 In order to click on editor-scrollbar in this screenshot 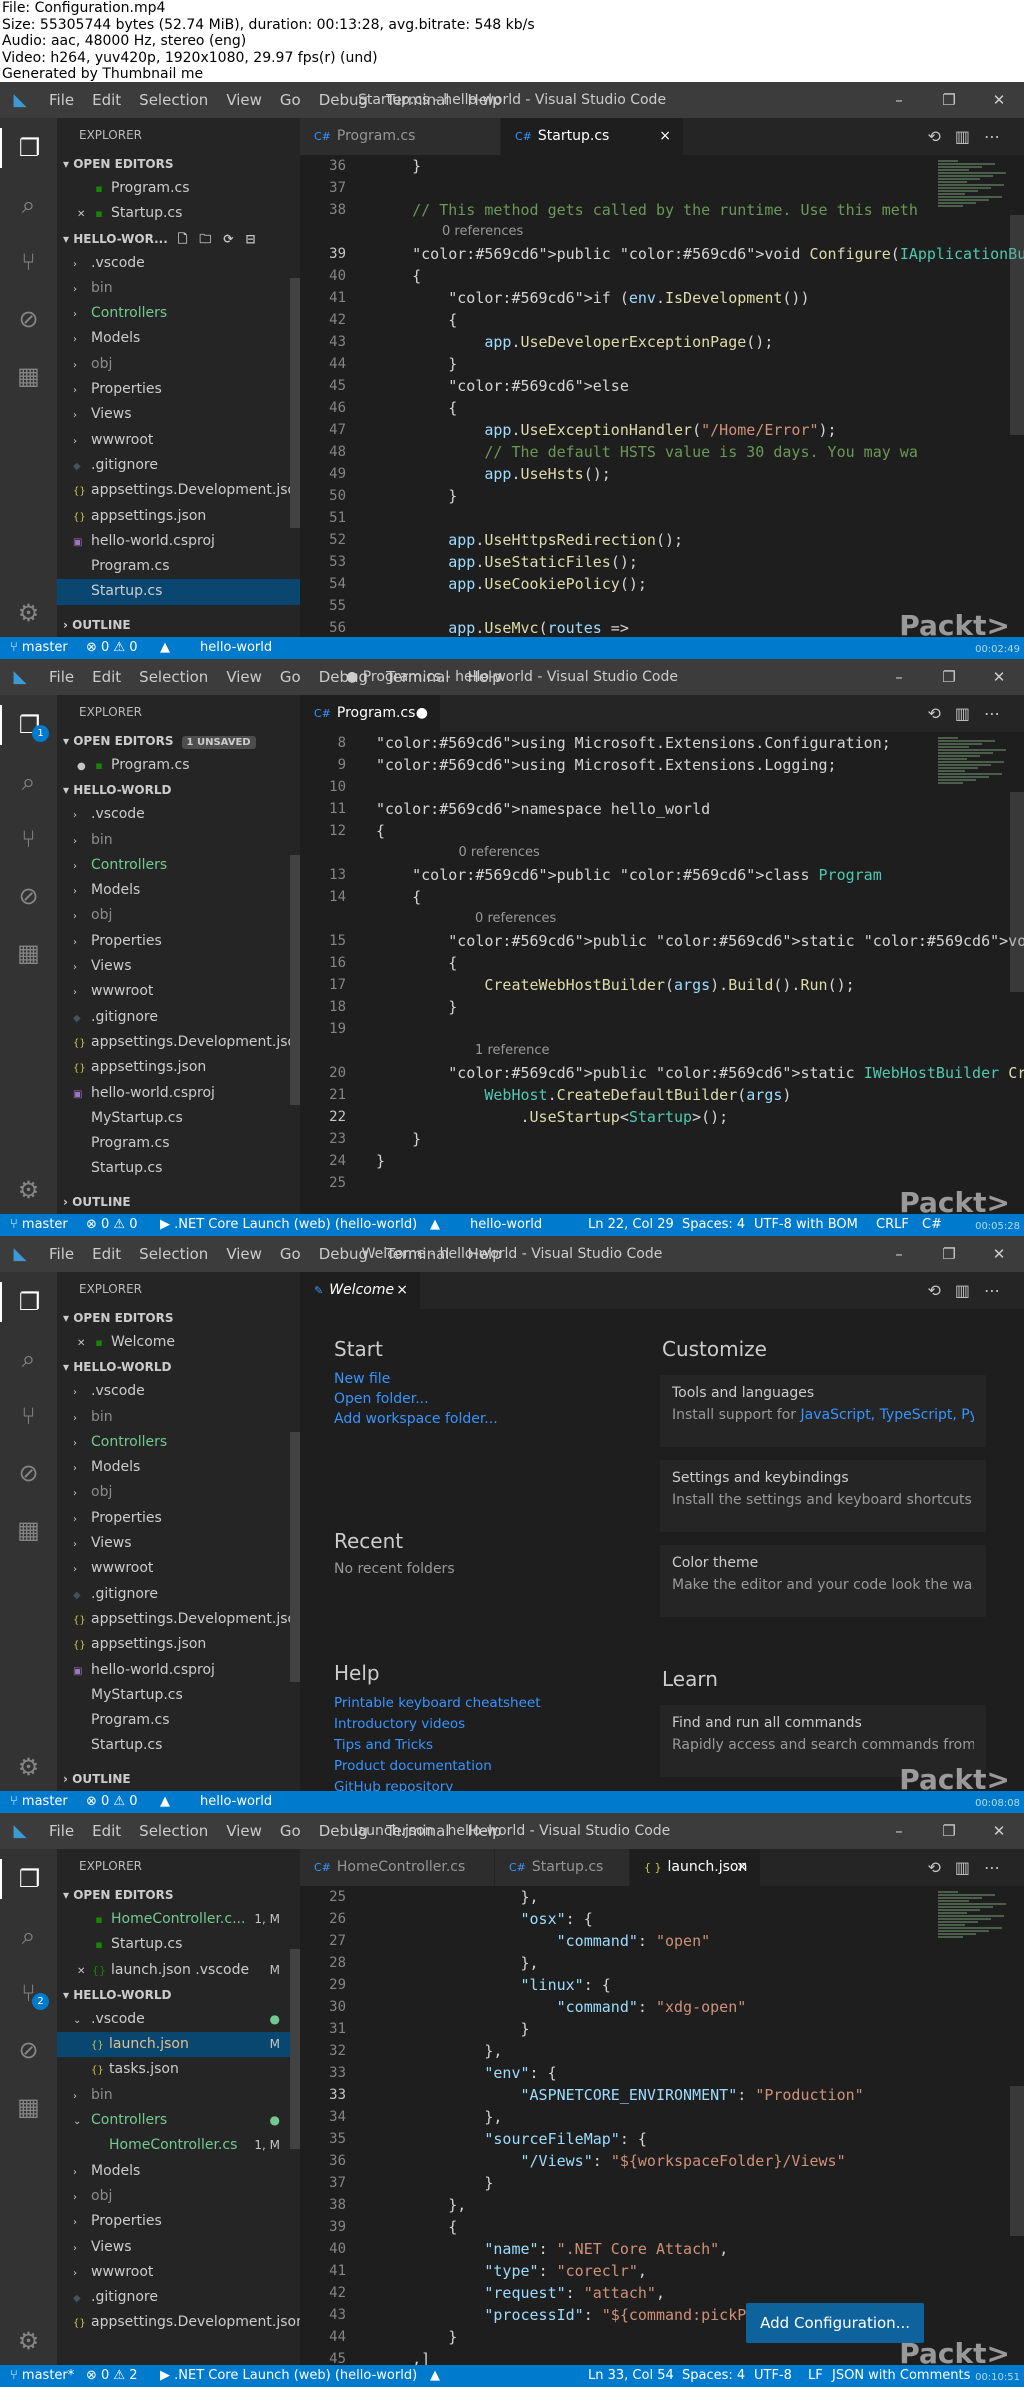, I will do `click(1017, 892)`.